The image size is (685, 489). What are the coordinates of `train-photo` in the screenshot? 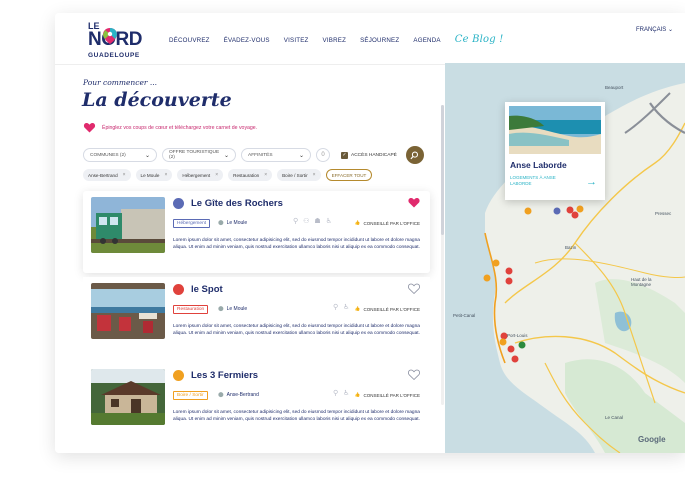 It's located at (128, 225).